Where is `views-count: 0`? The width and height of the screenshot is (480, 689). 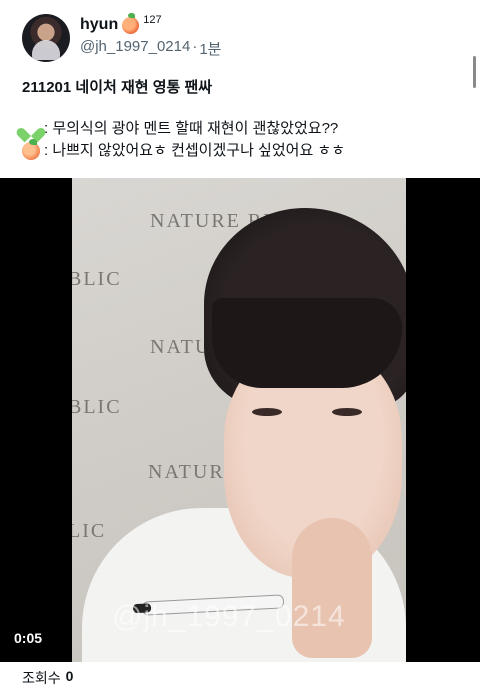
views-count: 0 is located at coordinates (69, 676).